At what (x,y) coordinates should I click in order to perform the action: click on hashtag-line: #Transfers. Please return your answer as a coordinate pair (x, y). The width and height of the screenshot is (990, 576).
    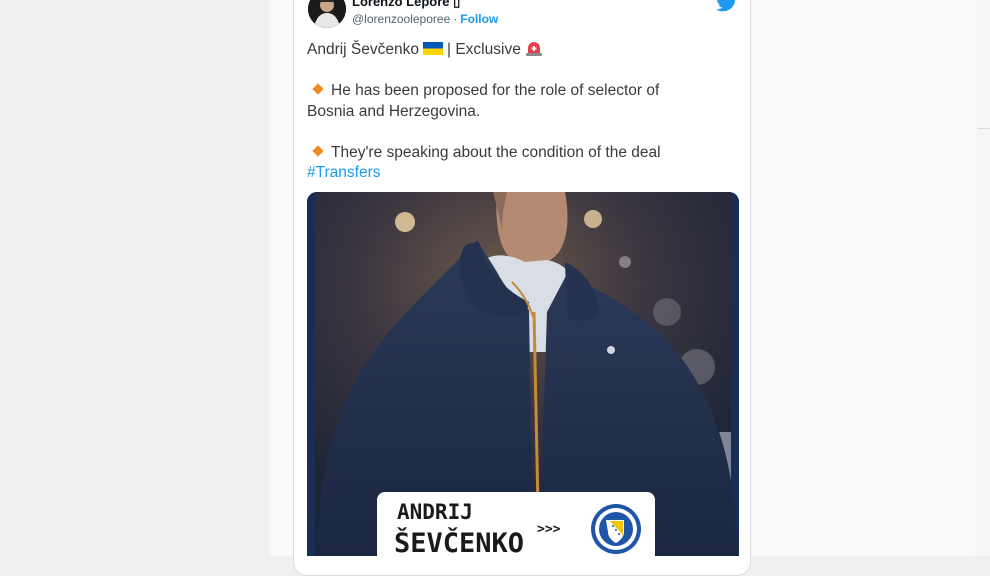
    Looking at the image, I should click on (522, 173).